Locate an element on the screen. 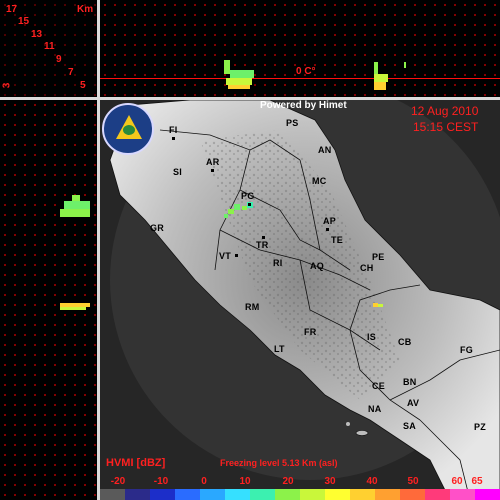 The height and width of the screenshot is (500, 500). top-echo-left is located at coordinates (239, 75).